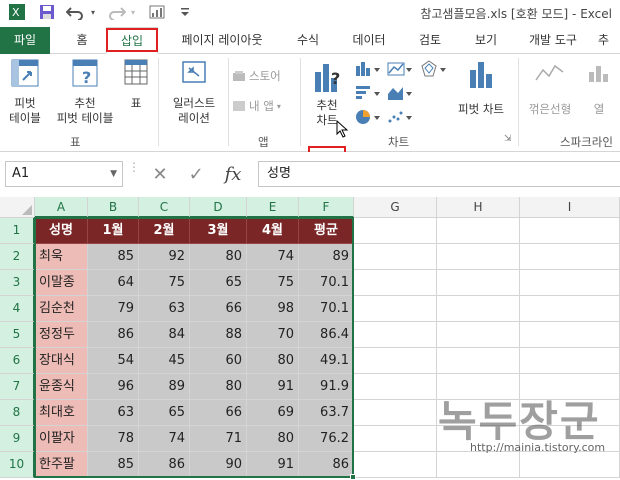 The height and width of the screenshot is (480, 620). I want to click on cell-e7: 91, so click(273, 387).